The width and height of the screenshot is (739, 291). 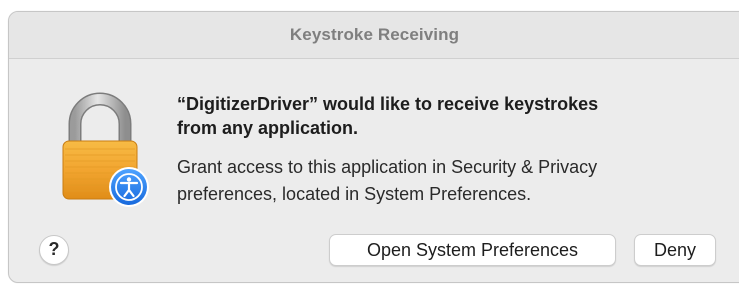 I want to click on heading-line-2: from any application., so click(x=268, y=128).